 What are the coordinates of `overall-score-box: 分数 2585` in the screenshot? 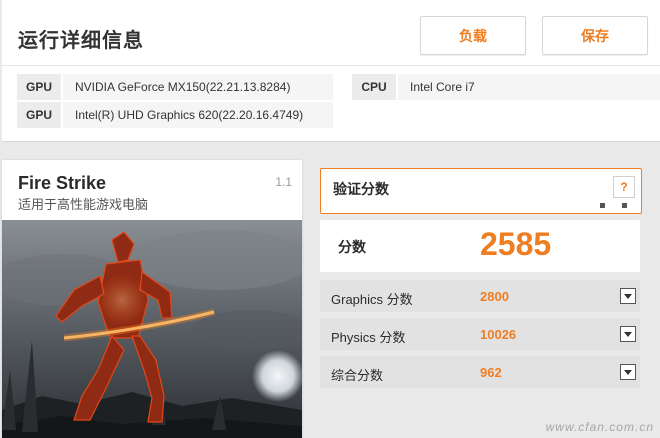 It's located at (480, 246).